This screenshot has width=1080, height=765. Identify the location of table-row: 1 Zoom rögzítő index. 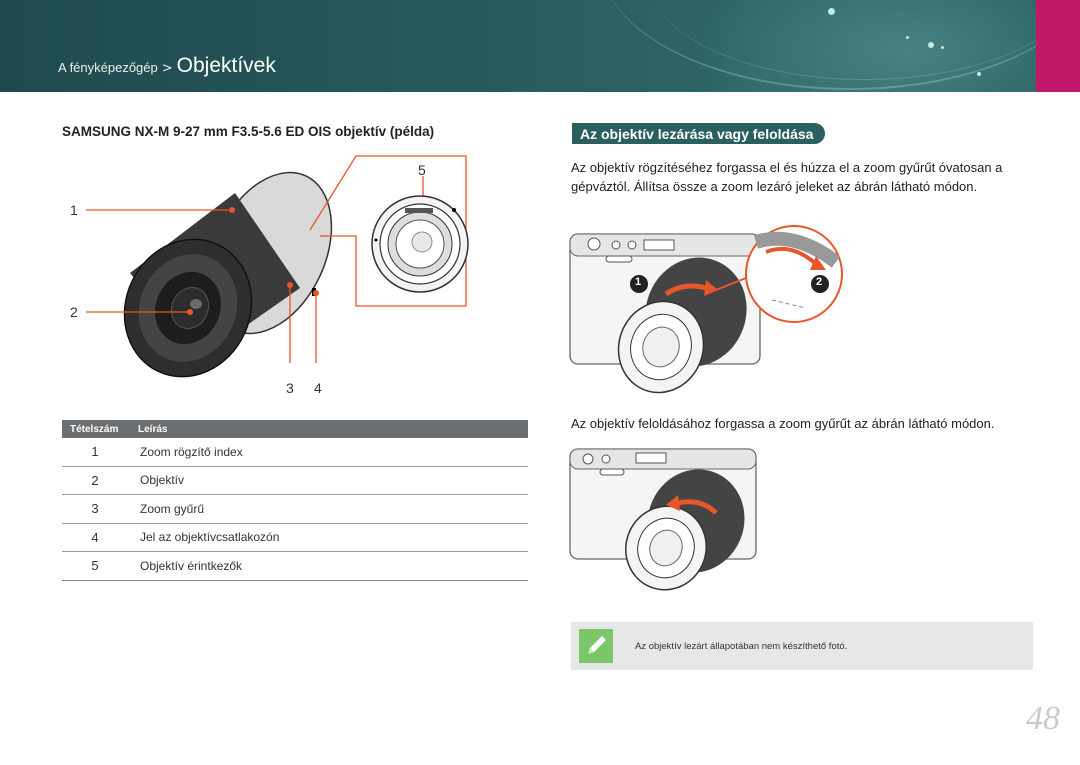
(295, 452).